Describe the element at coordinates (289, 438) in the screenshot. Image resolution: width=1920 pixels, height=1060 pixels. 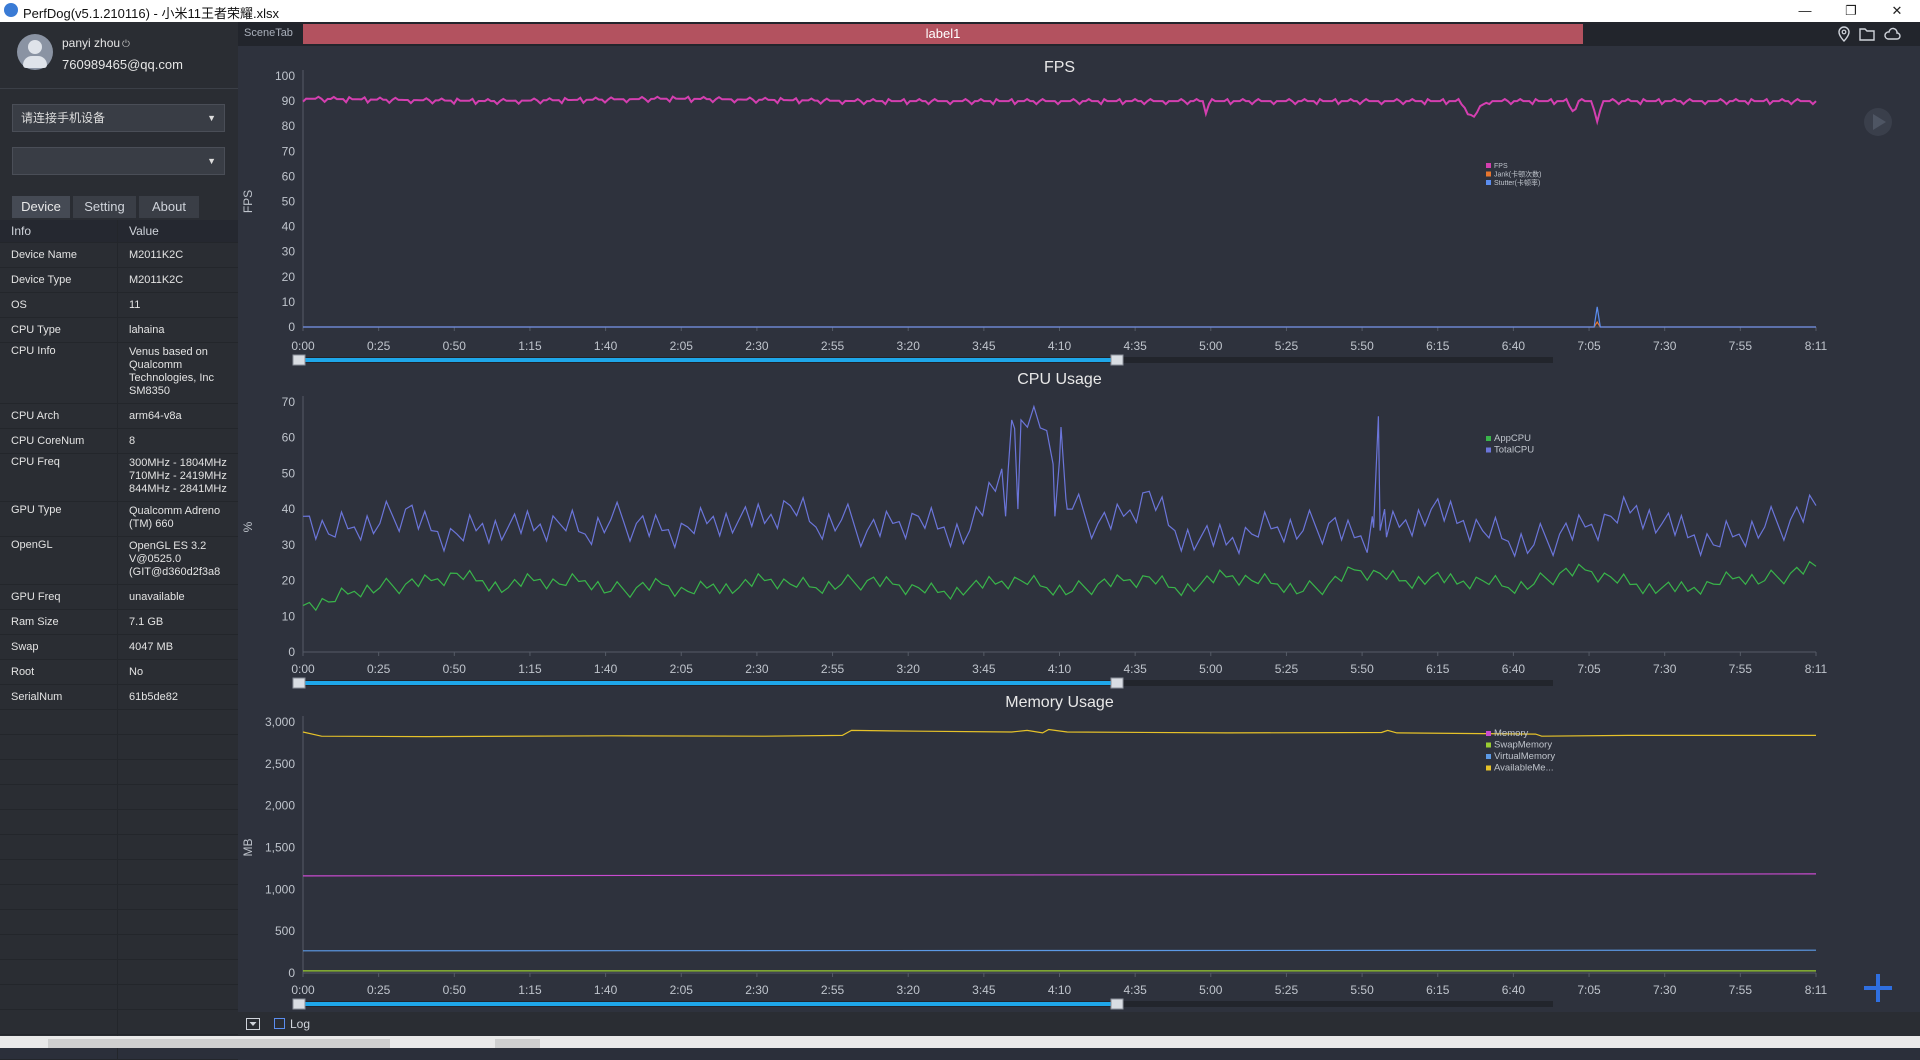
I see `y-tick-label: 60` at that location.